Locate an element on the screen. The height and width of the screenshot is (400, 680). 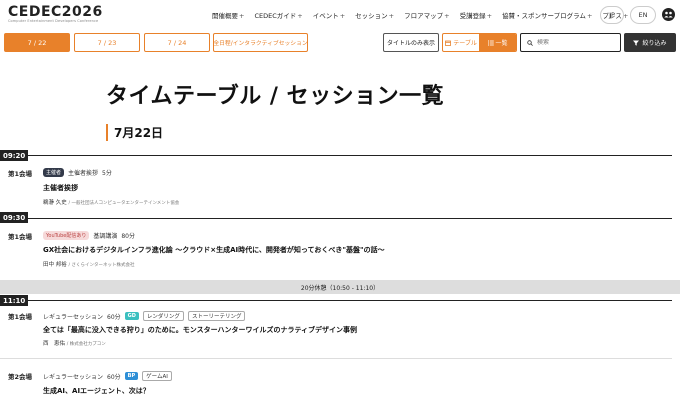
nav-item-sponsor: 協賛・スポンサープログラム+ is located at coordinates (547, 15).